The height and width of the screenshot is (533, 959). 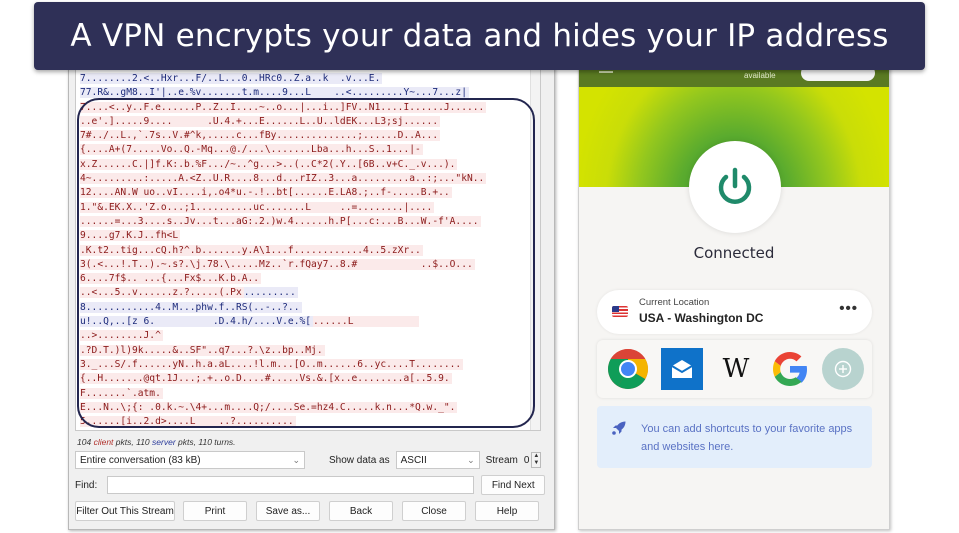 What do you see at coordinates (848, 308) in the screenshot?
I see `more-options-icon: •••` at bounding box center [848, 308].